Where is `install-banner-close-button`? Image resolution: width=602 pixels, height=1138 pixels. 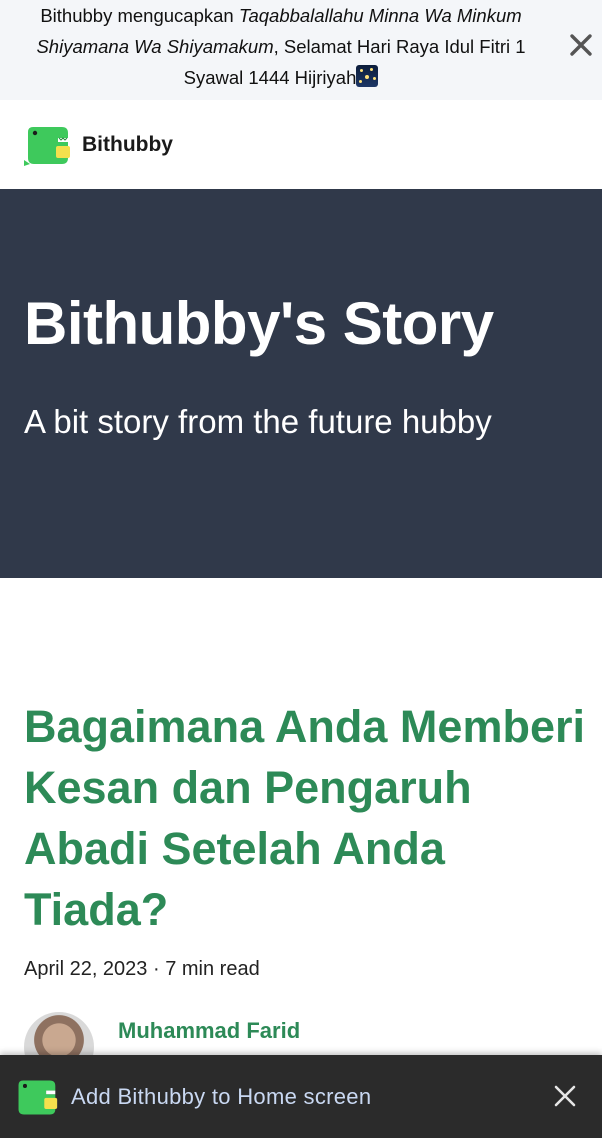 install-banner-close-button is located at coordinates (565, 1096).